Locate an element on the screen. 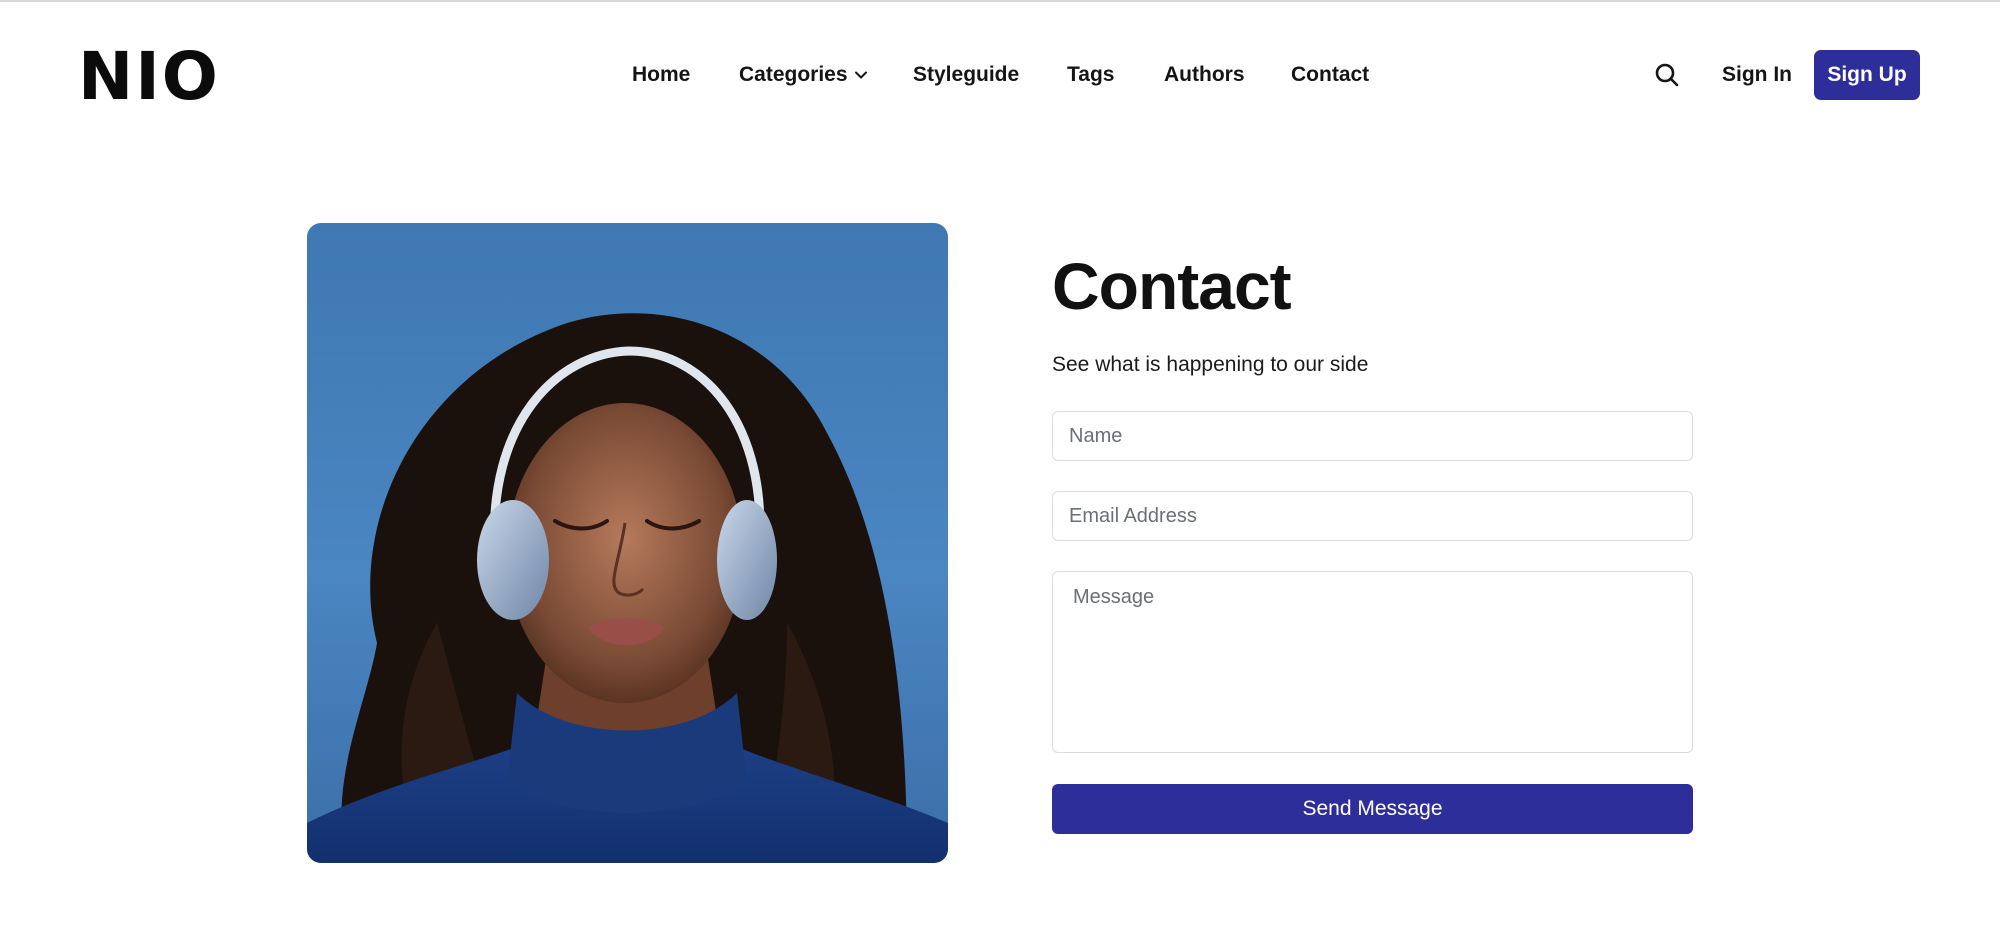  nav-item-categories-label: Categories is located at coordinates (793, 74).